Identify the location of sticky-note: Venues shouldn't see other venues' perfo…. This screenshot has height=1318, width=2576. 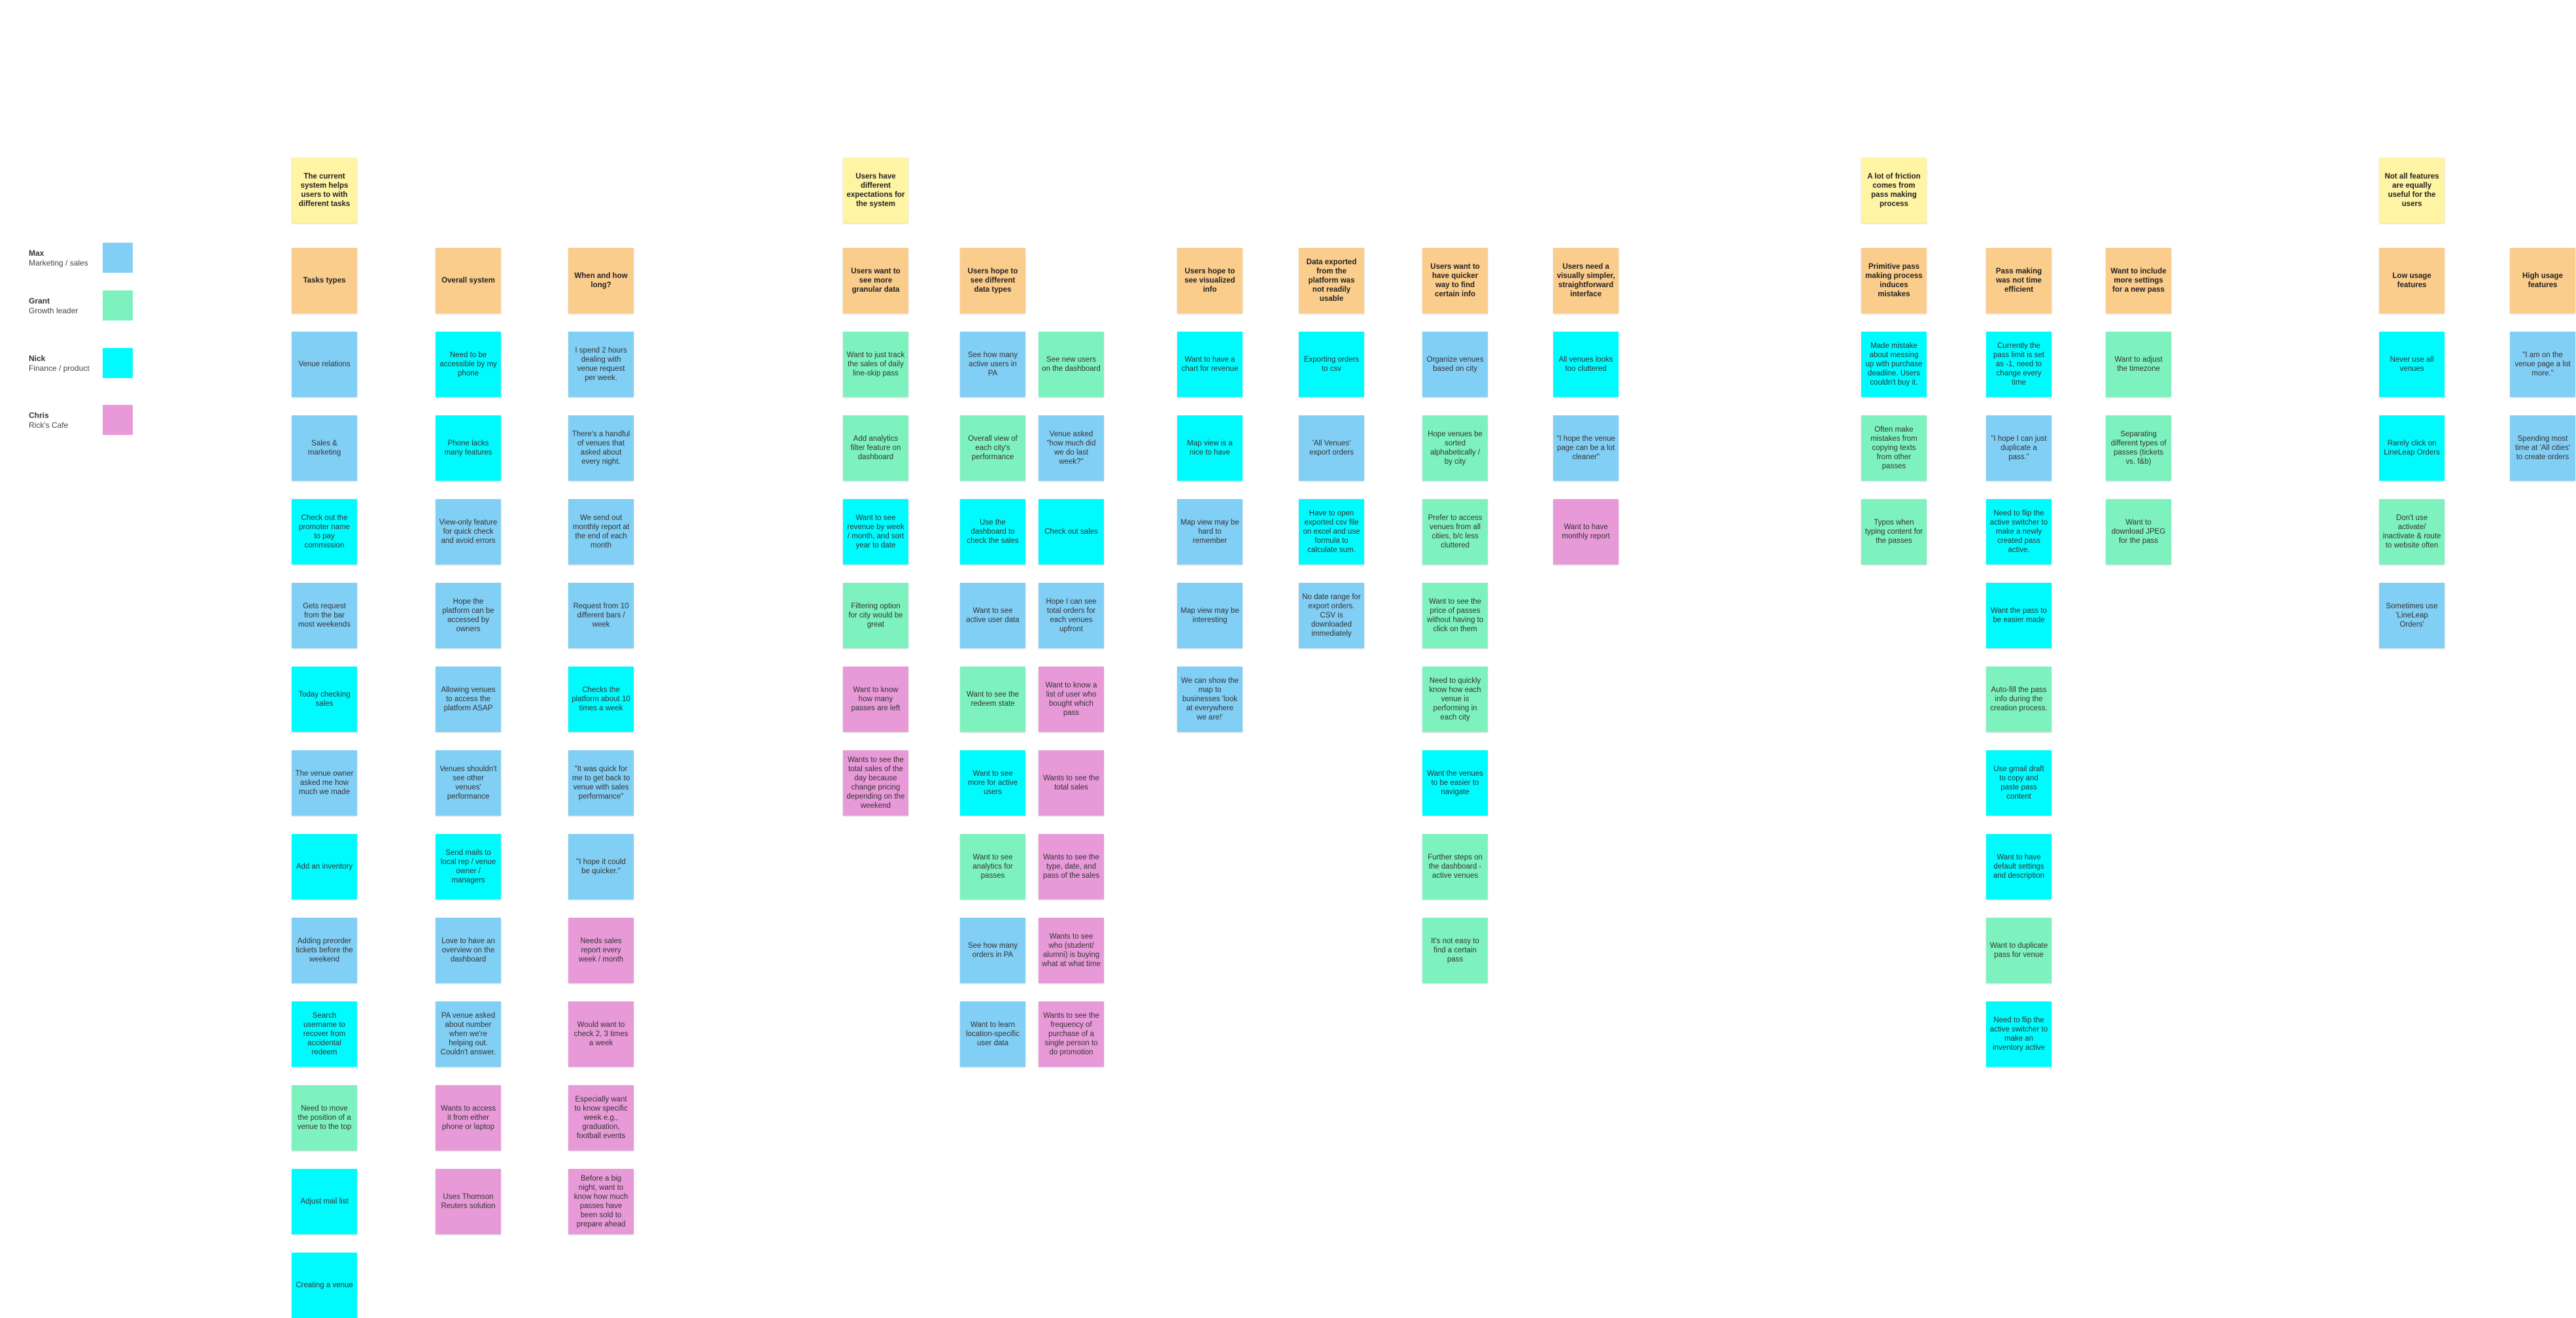
(469, 783).